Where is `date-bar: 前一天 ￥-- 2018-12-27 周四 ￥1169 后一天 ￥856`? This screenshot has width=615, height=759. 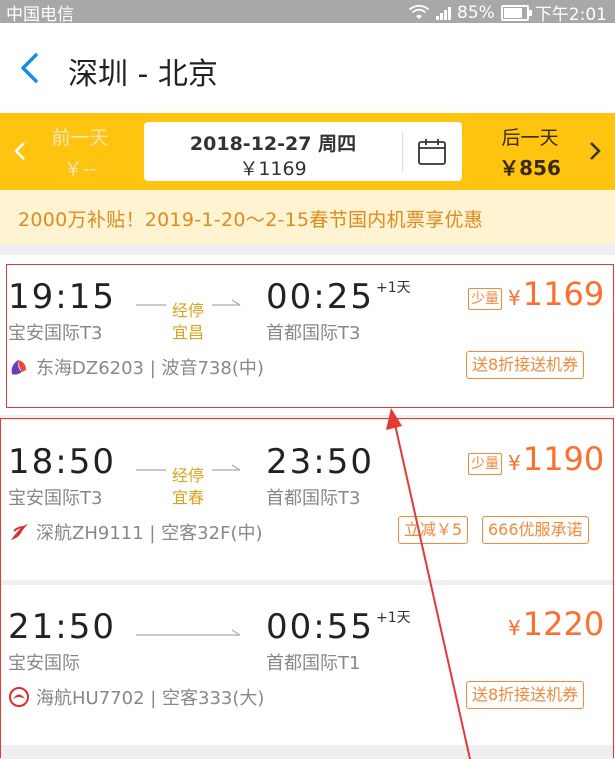 date-bar: 前一天 ￥-- 2018-12-27 周四 ￥1169 后一天 ￥856 is located at coordinates (307, 151).